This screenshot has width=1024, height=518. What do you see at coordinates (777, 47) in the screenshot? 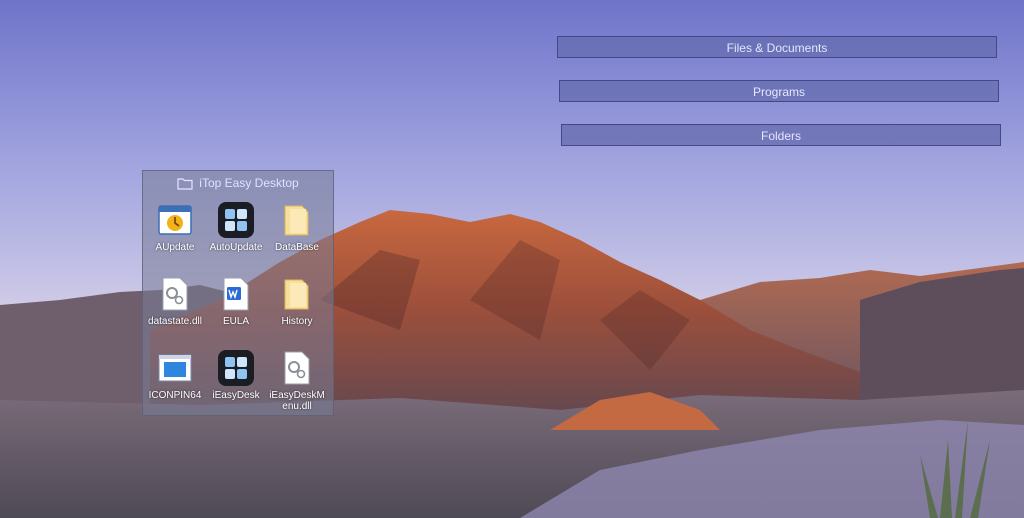
I see `files-documents-bar: Files & Documents` at bounding box center [777, 47].